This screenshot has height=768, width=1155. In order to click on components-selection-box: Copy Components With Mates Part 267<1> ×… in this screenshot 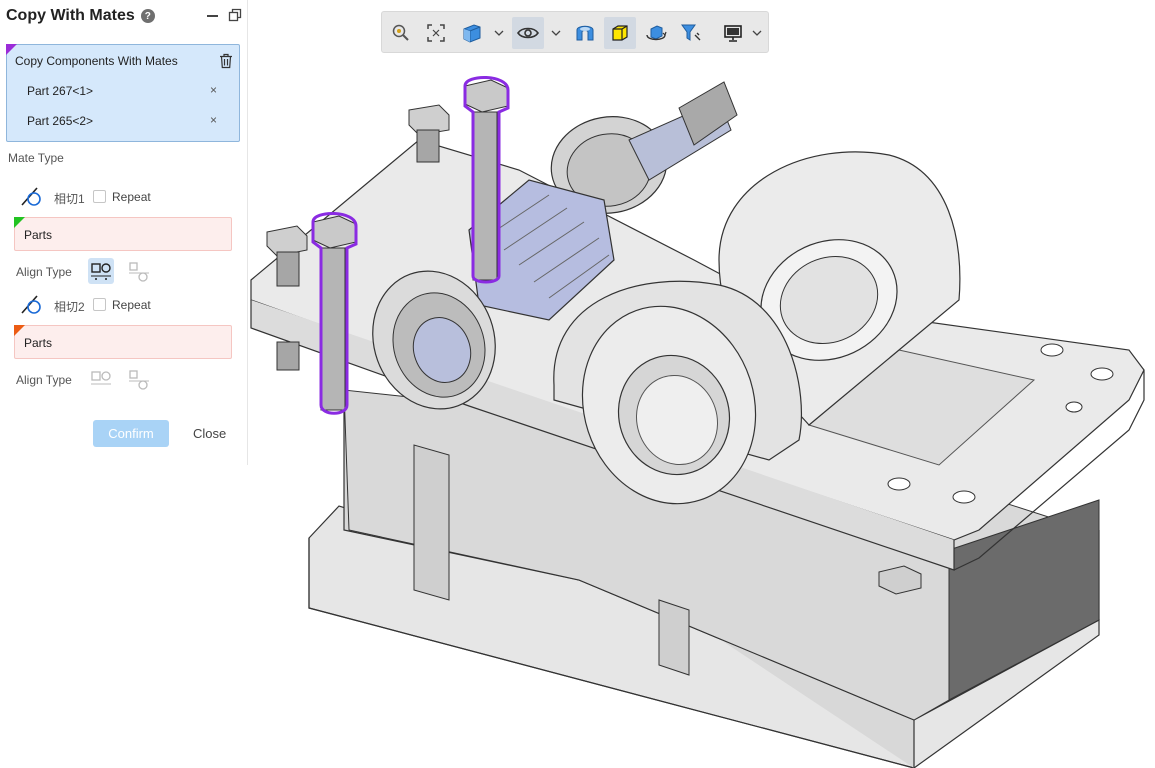, I will do `click(123, 93)`.